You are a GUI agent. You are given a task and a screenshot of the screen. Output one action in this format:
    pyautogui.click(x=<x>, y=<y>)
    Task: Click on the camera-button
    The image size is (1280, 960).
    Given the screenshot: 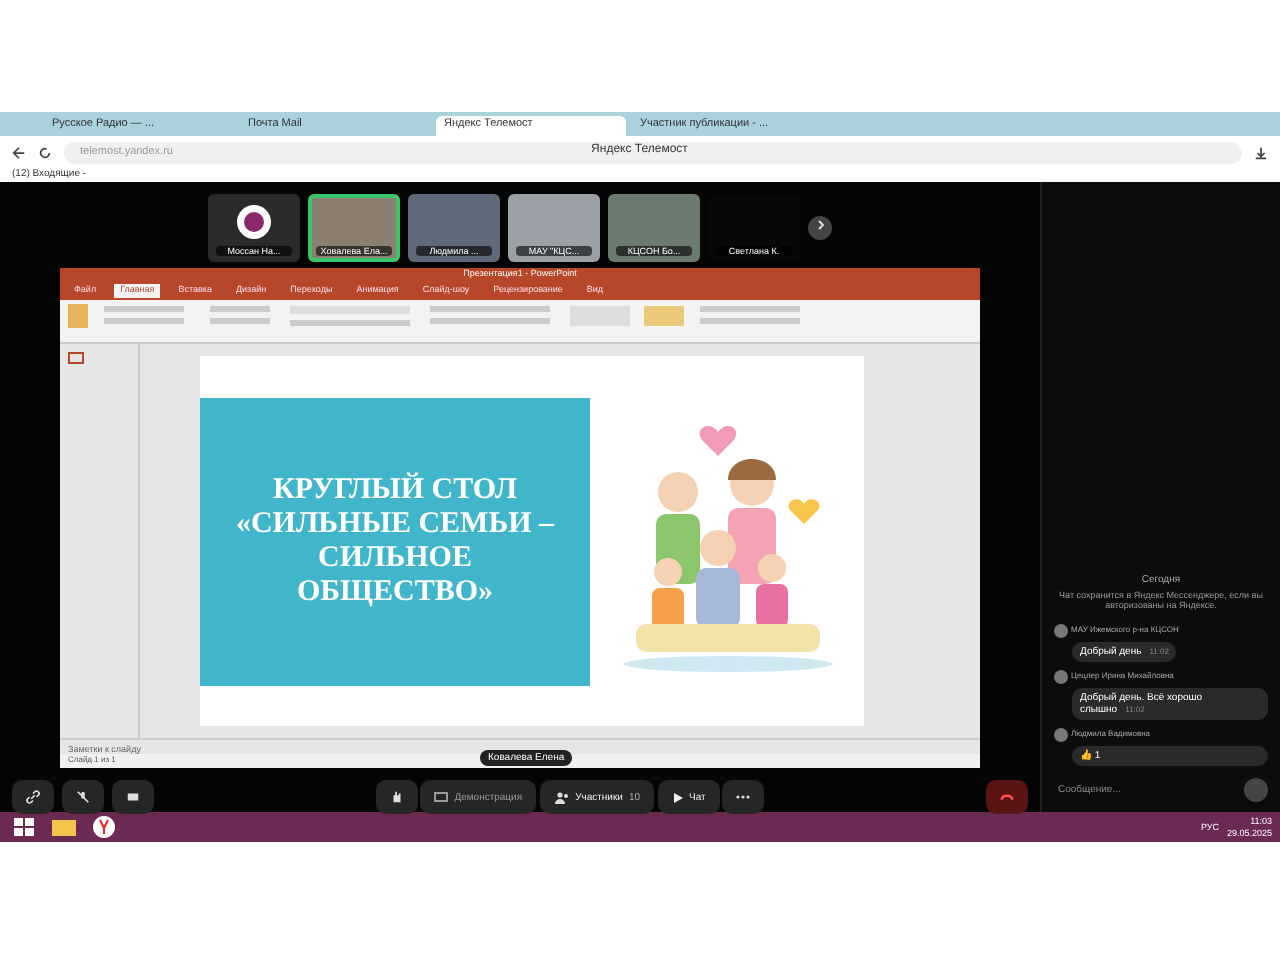 What is the action you would take?
    pyautogui.click(x=133, y=797)
    